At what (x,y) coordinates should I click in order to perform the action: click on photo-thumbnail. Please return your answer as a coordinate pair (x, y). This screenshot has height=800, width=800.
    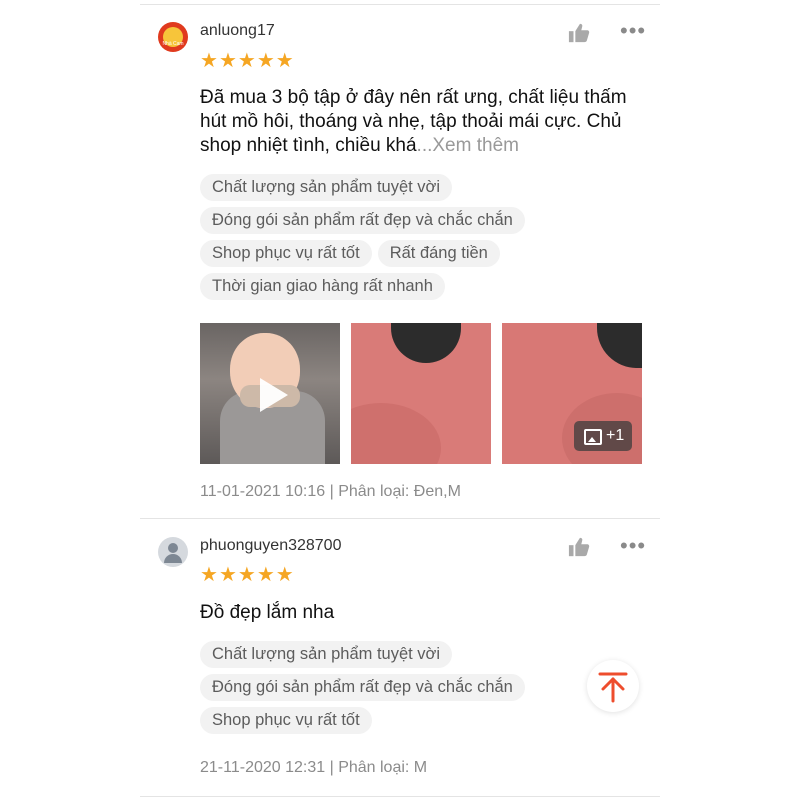
    Looking at the image, I should click on (421, 393).